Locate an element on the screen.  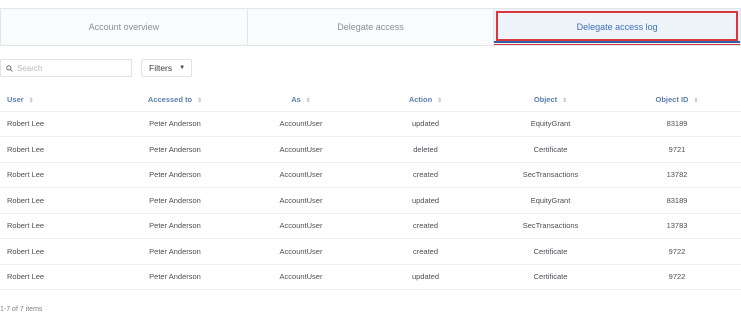
search-input is located at coordinates (72, 68).